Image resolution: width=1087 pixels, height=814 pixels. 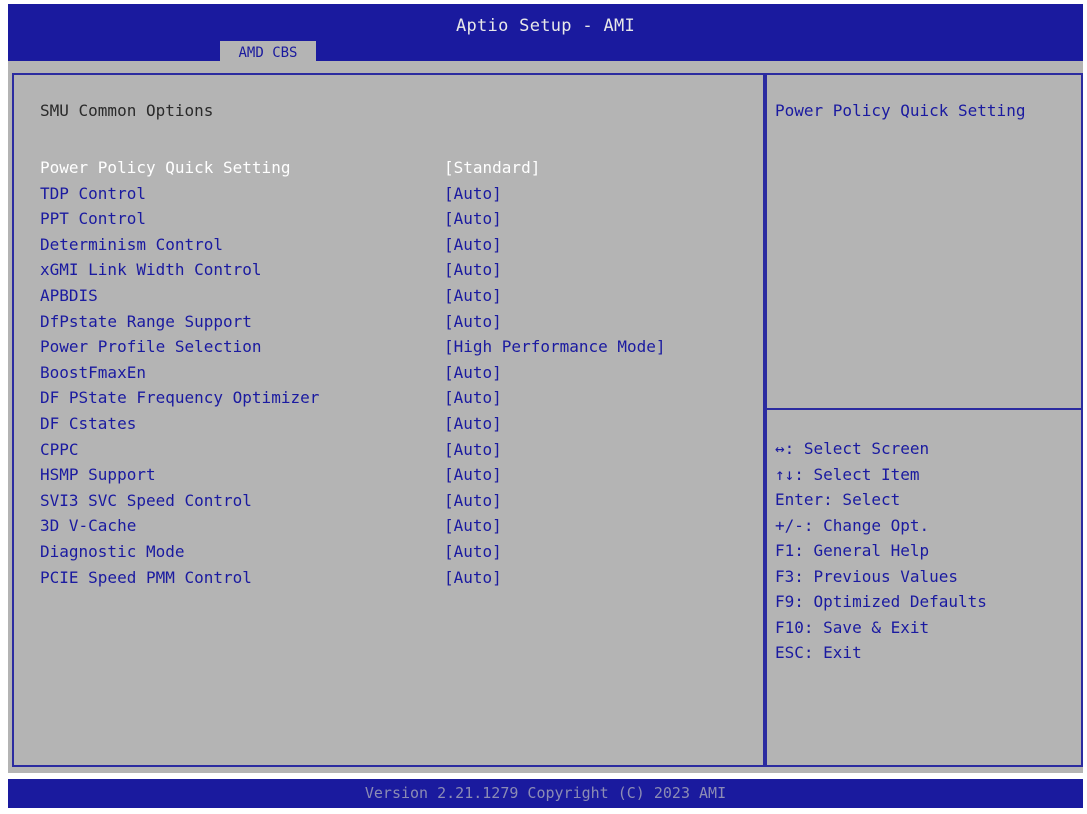 What do you see at coordinates (555, 347) in the screenshot?
I see `option-value: [High Performance Mode]` at bounding box center [555, 347].